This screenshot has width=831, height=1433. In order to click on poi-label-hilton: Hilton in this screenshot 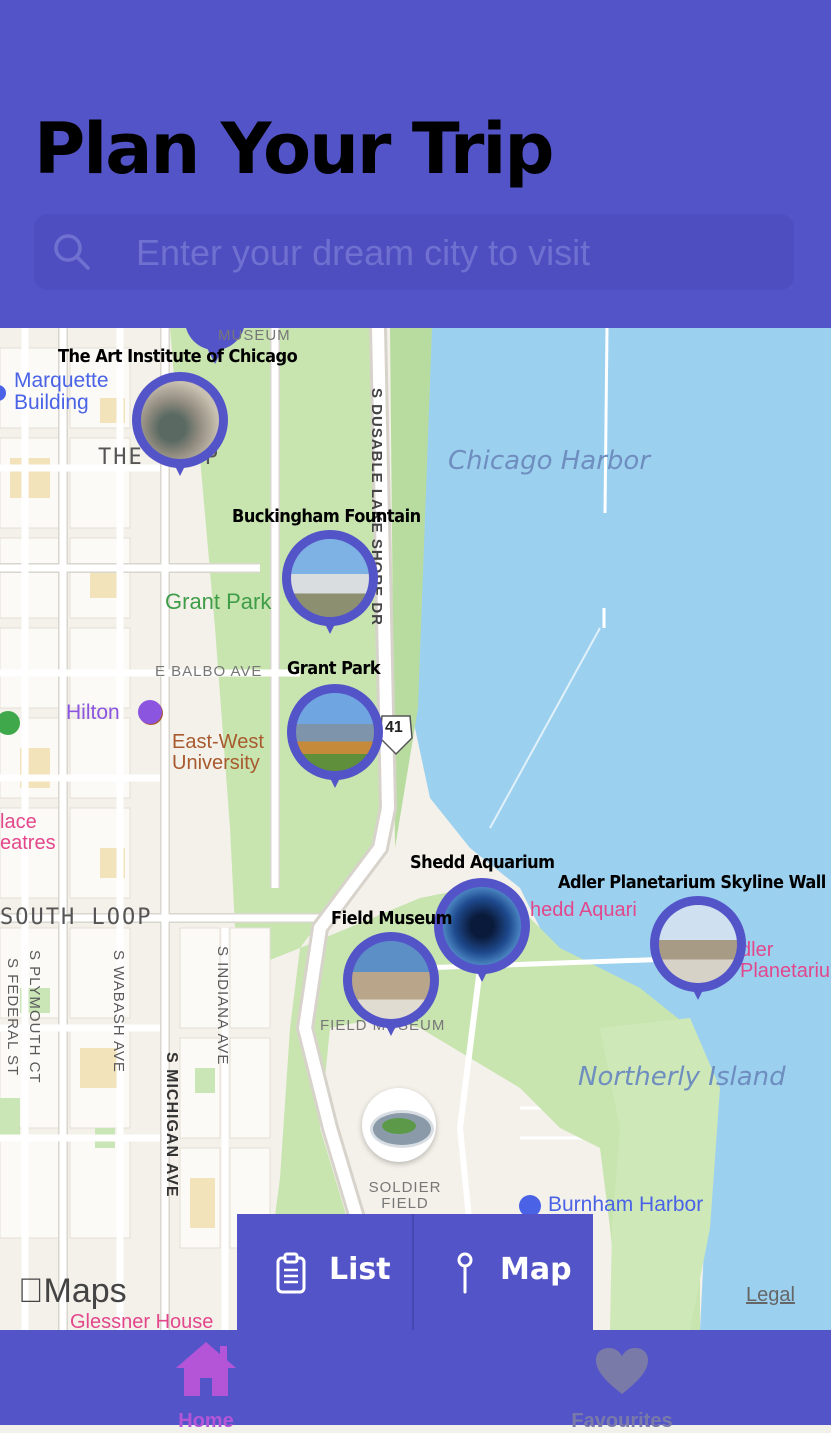, I will do `click(93, 712)`.